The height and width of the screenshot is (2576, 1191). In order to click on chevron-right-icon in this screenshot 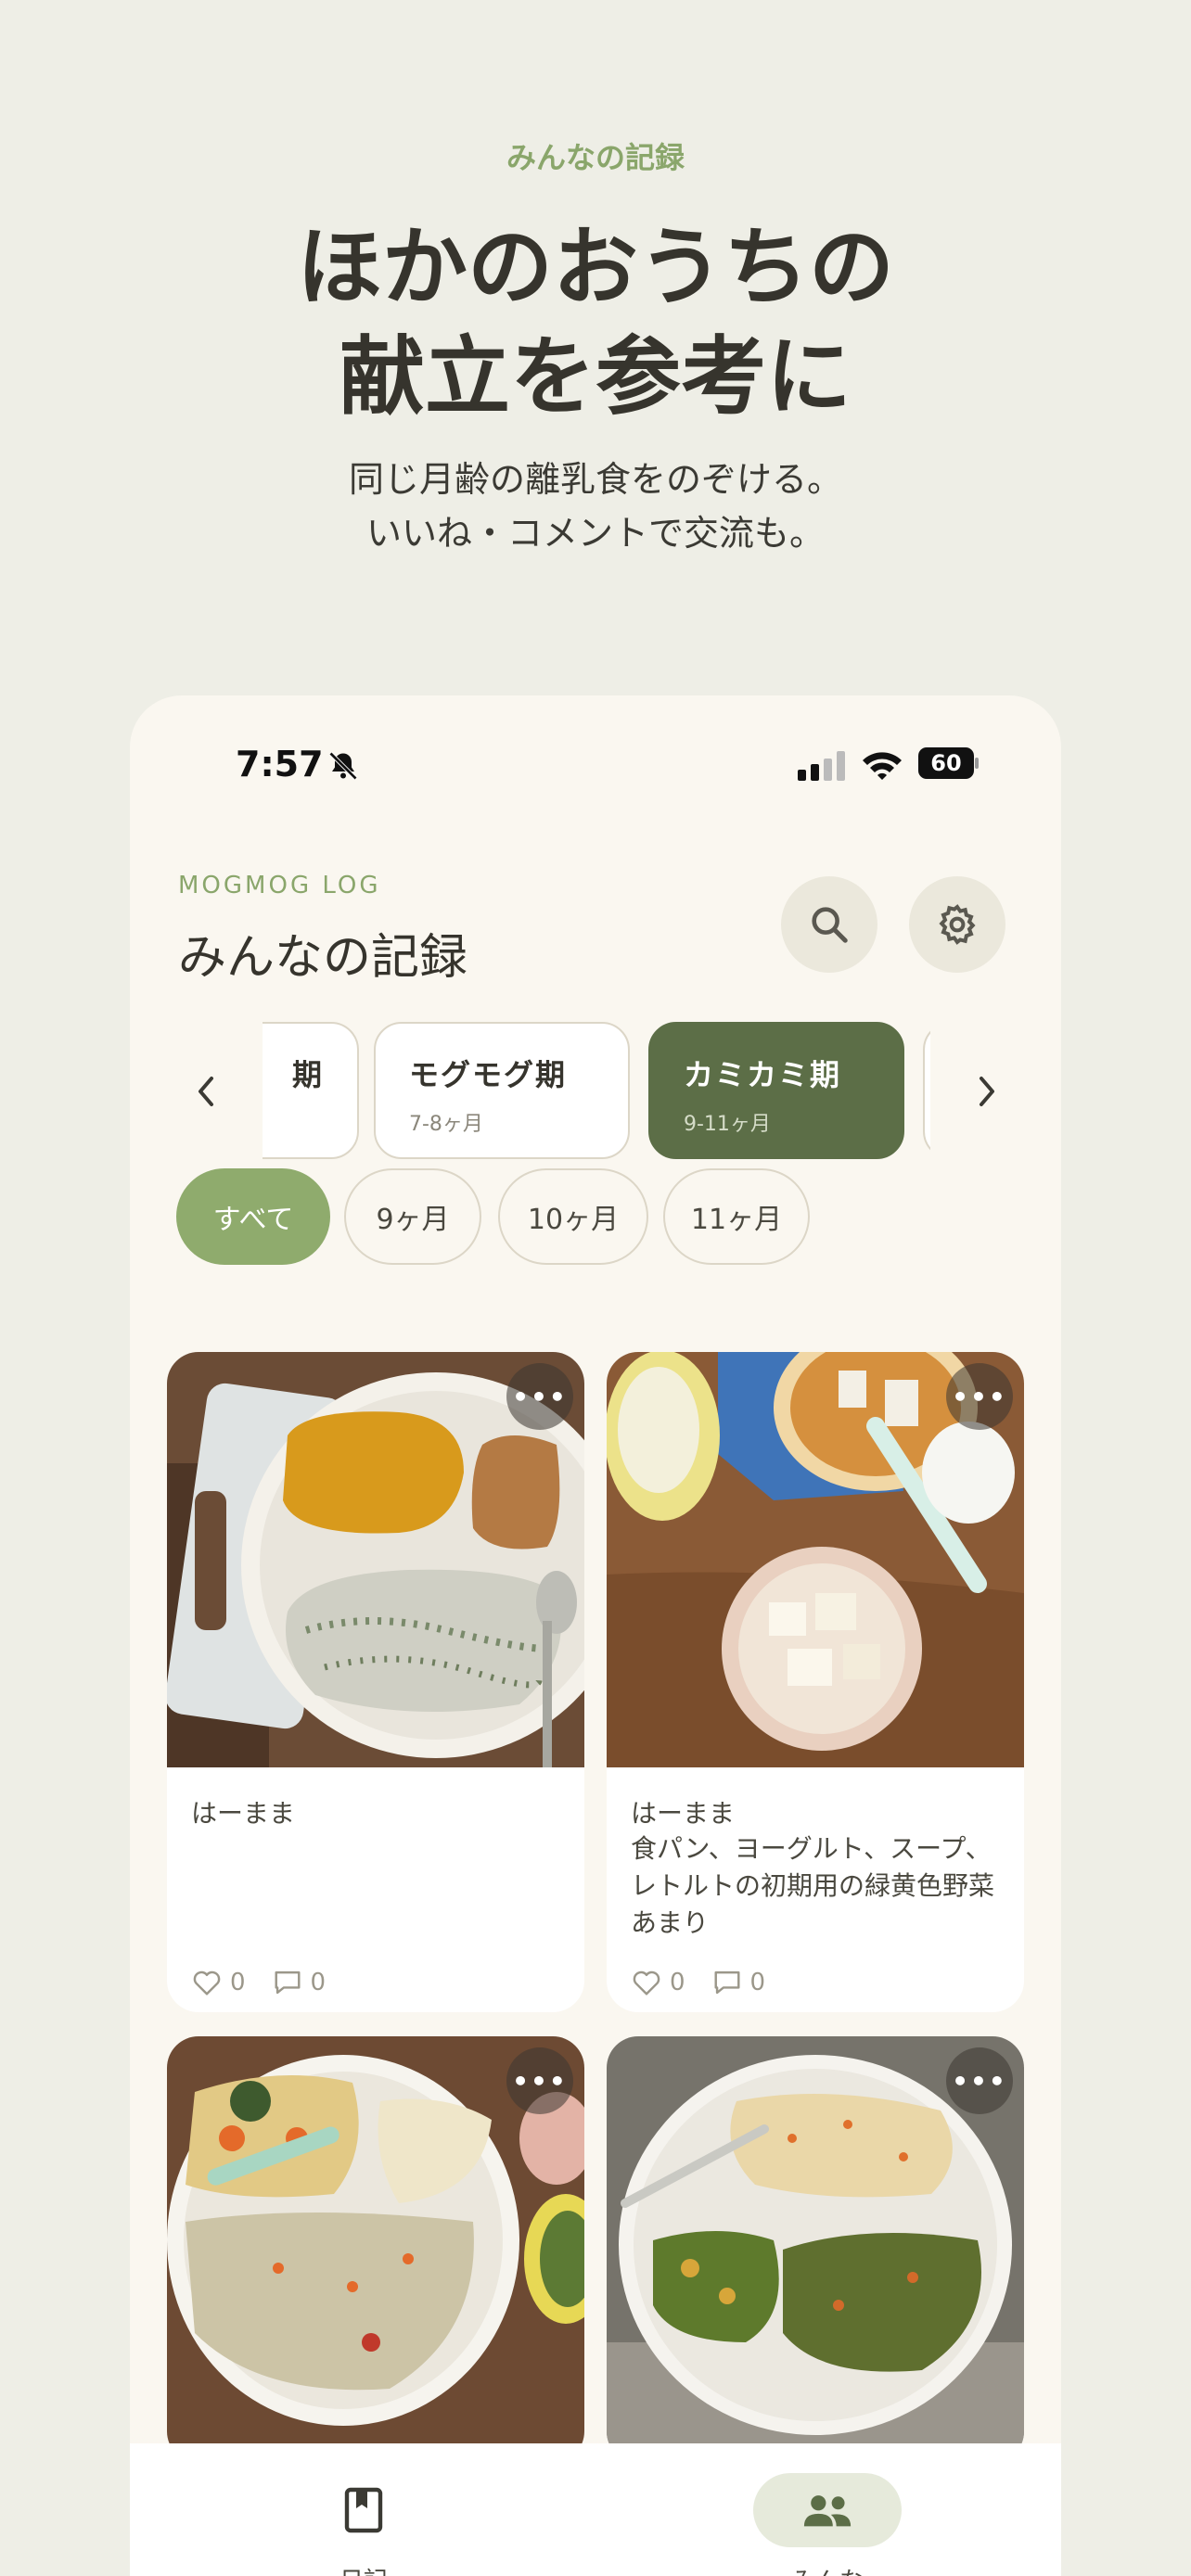, I will do `click(987, 1091)`.